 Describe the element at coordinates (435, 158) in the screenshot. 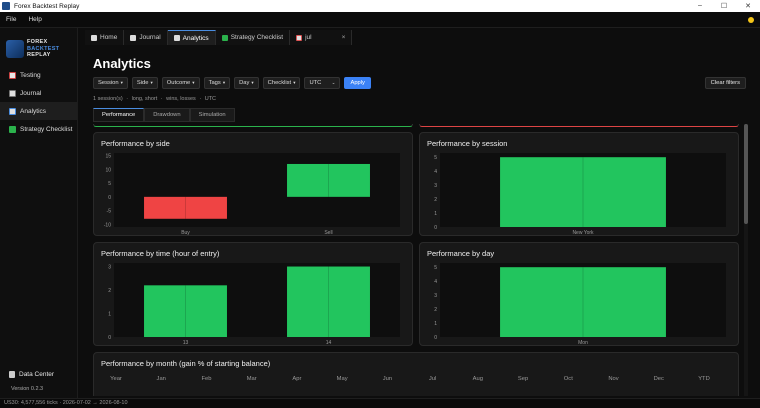

I see `y-tick-label: 5` at that location.